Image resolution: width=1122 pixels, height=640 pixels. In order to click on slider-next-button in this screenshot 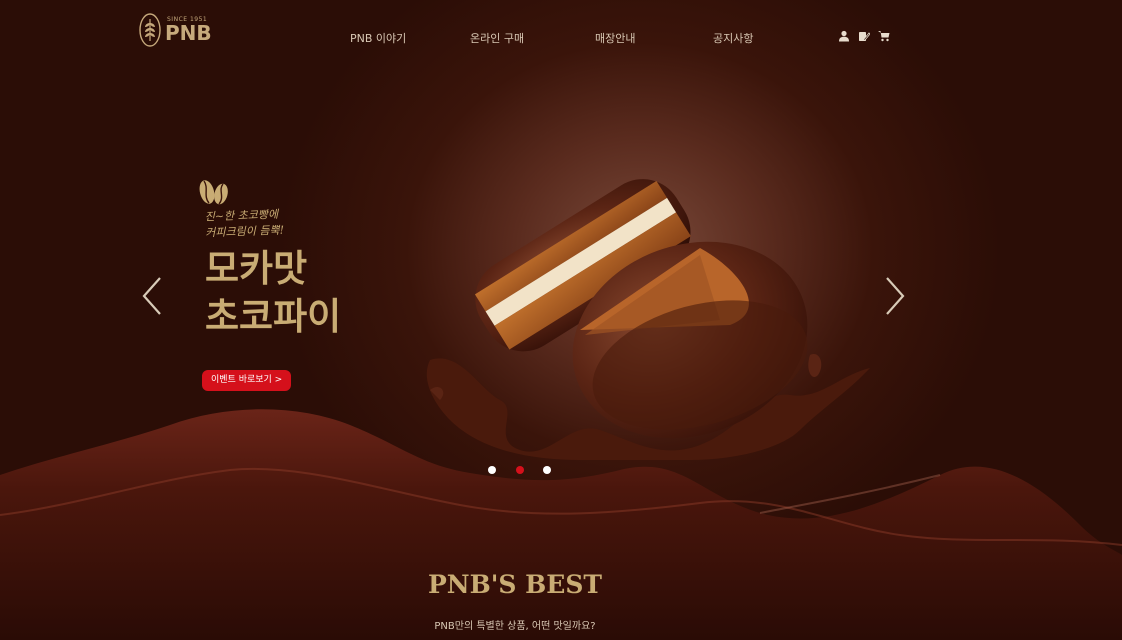, I will do `click(895, 296)`.